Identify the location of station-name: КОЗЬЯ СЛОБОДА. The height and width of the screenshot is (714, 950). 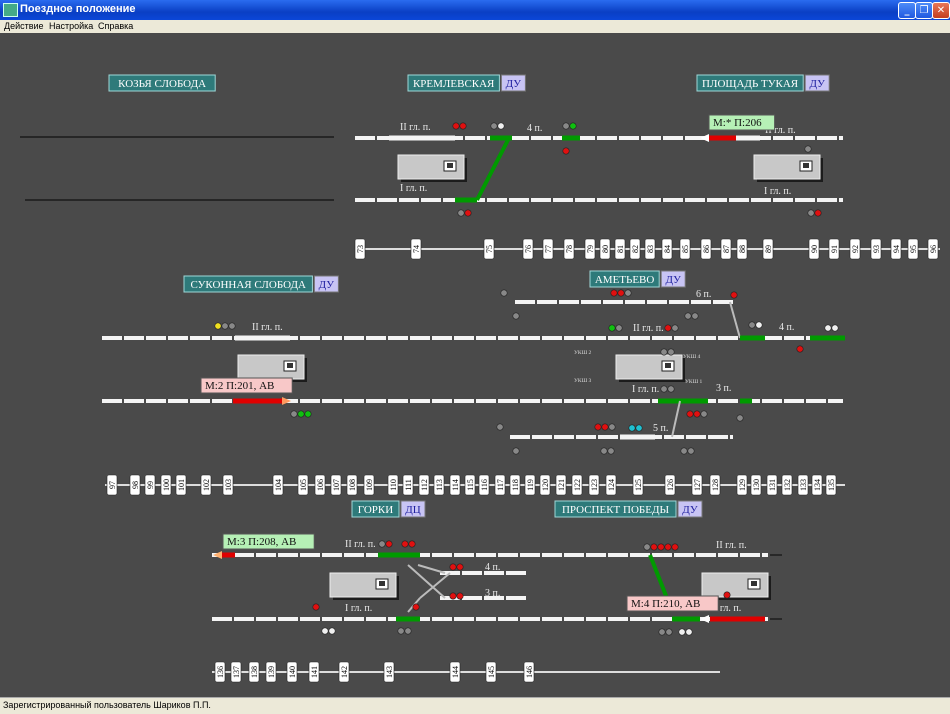
(162, 84).